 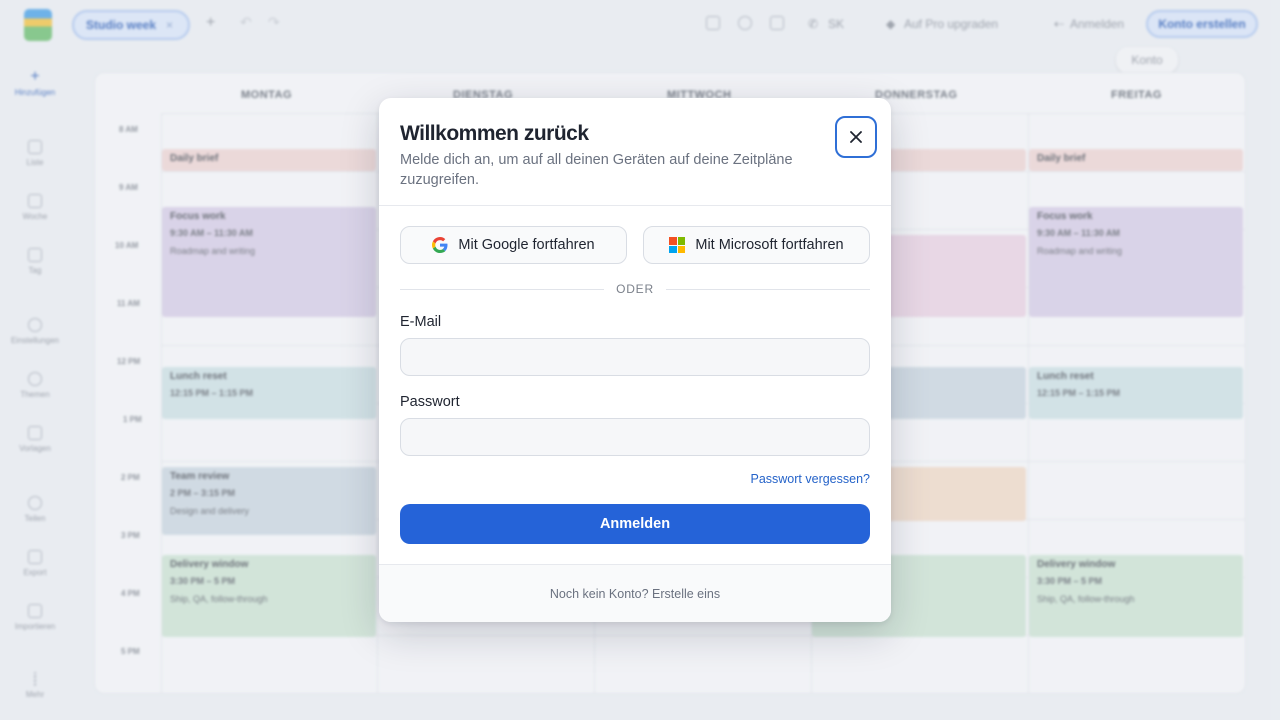 I want to click on email-field, so click(x=635, y=357).